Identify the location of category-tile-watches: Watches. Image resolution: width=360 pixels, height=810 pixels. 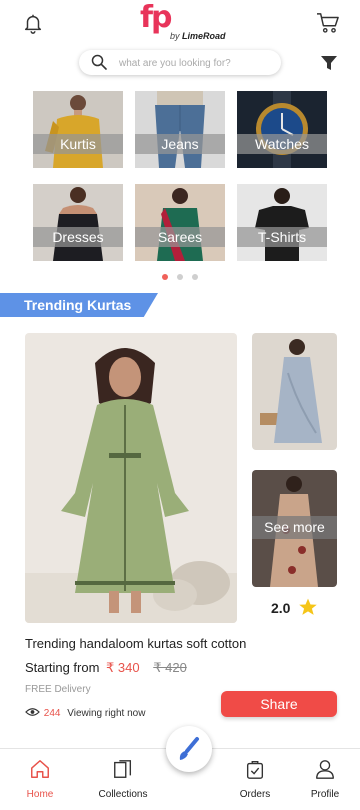
(282, 129).